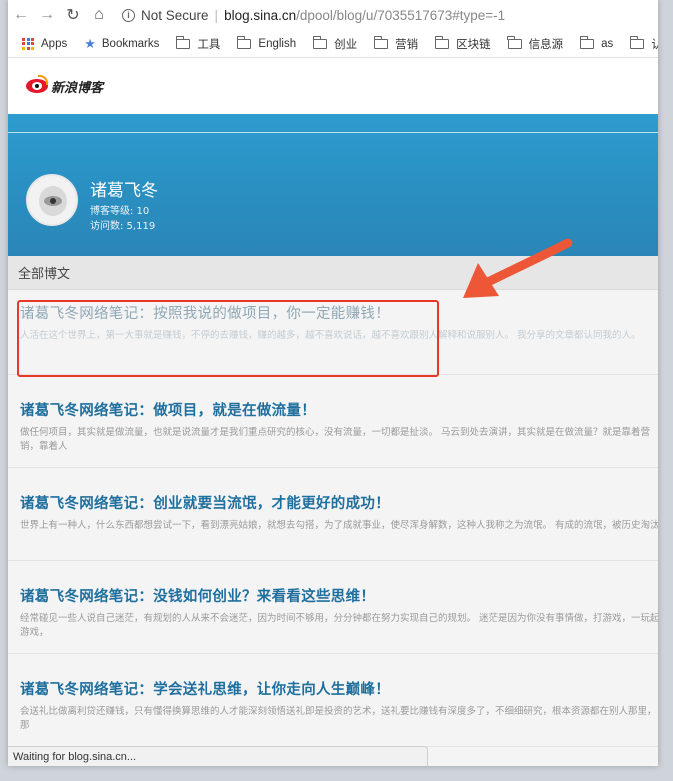 This screenshot has height=781, width=673. Describe the element at coordinates (339, 688) in the screenshot. I see `post-title: 诸葛飞冬网络笔记：学会送礼思维，让你走向人生巅峰！` at that location.